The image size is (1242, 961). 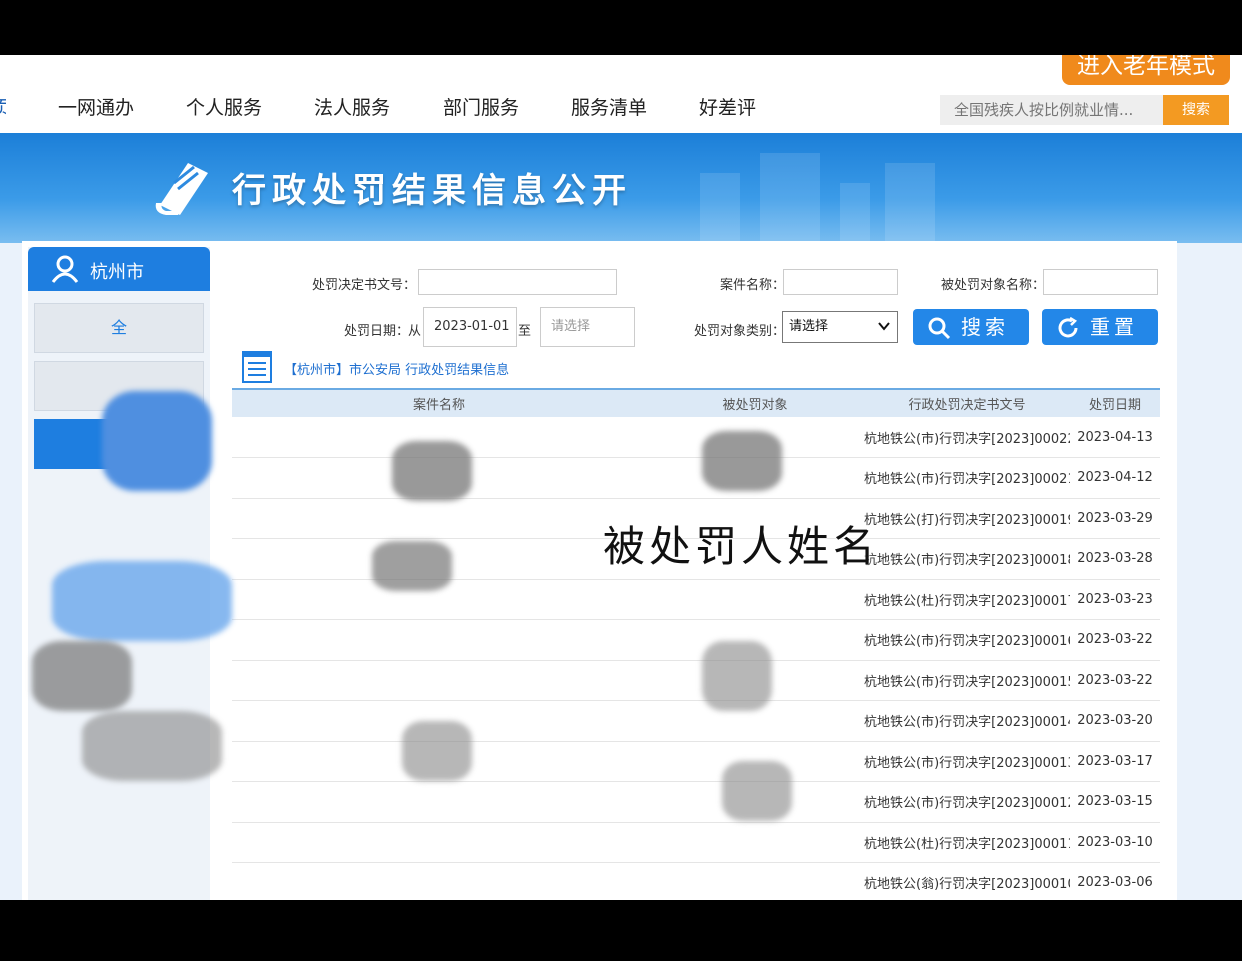 I want to click on case-name-label: 案件名称：, so click(x=753, y=285).